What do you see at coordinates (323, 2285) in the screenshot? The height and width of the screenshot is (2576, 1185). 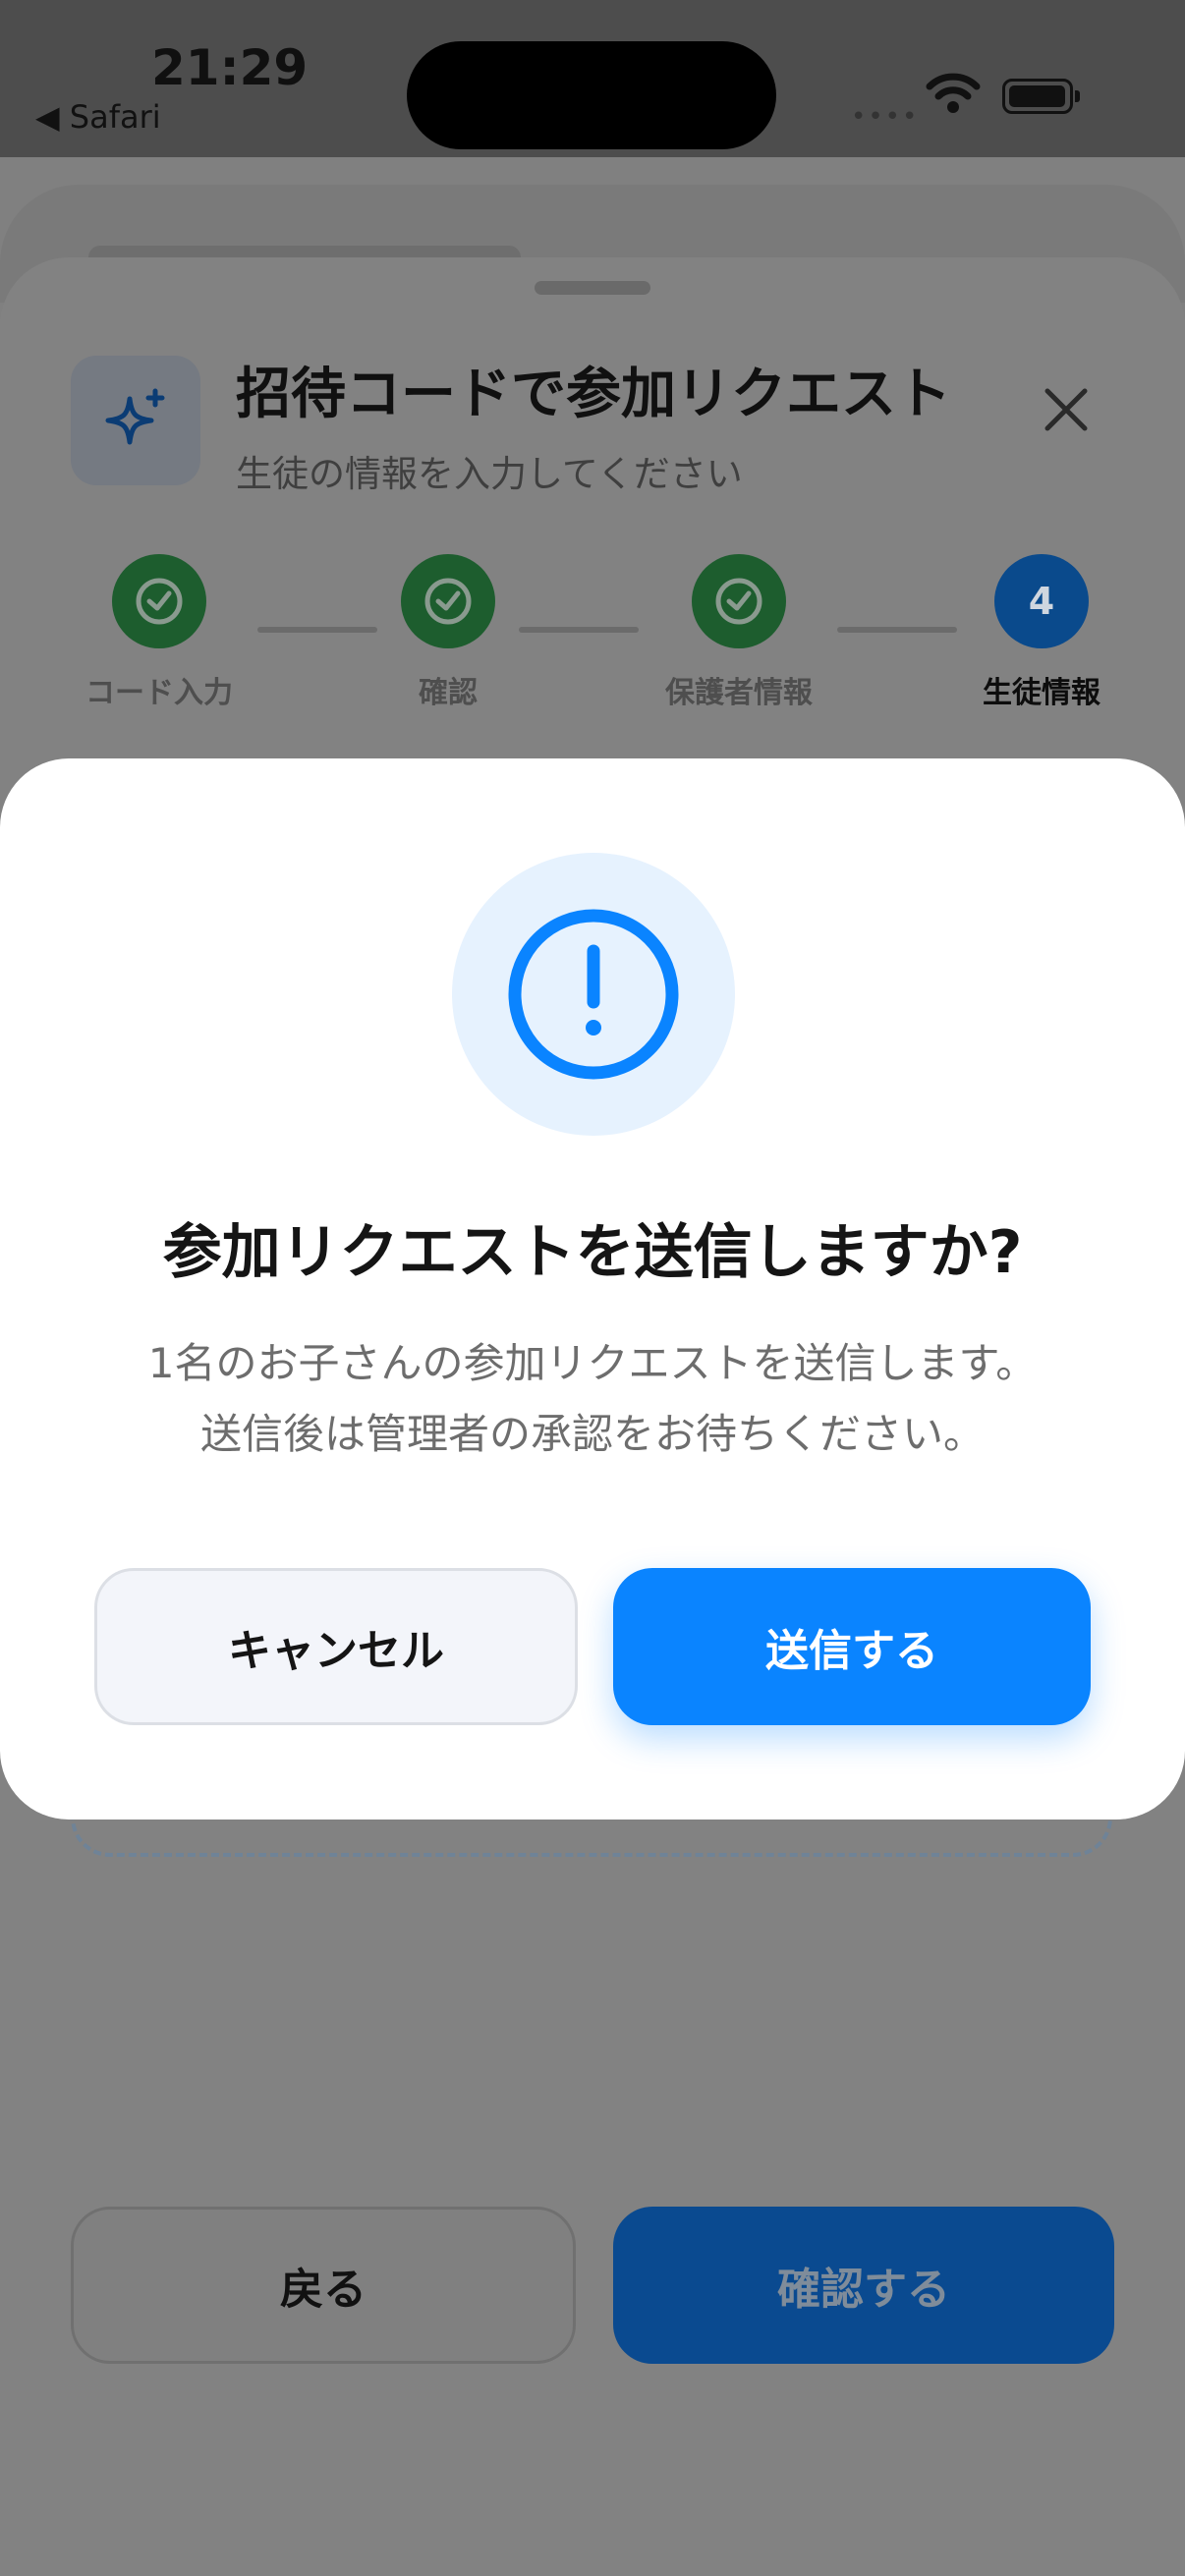 I see `back-button: 戻る` at bounding box center [323, 2285].